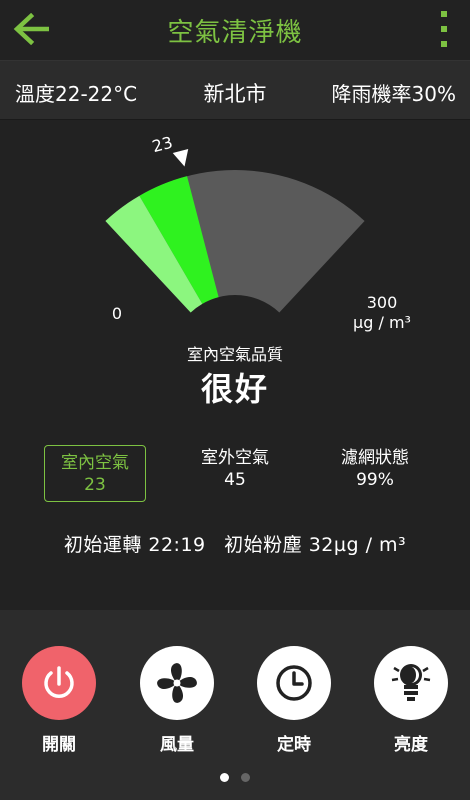  What do you see at coordinates (382, 302) in the screenshot?
I see `gauge-max-label: 300` at bounding box center [382, 302].